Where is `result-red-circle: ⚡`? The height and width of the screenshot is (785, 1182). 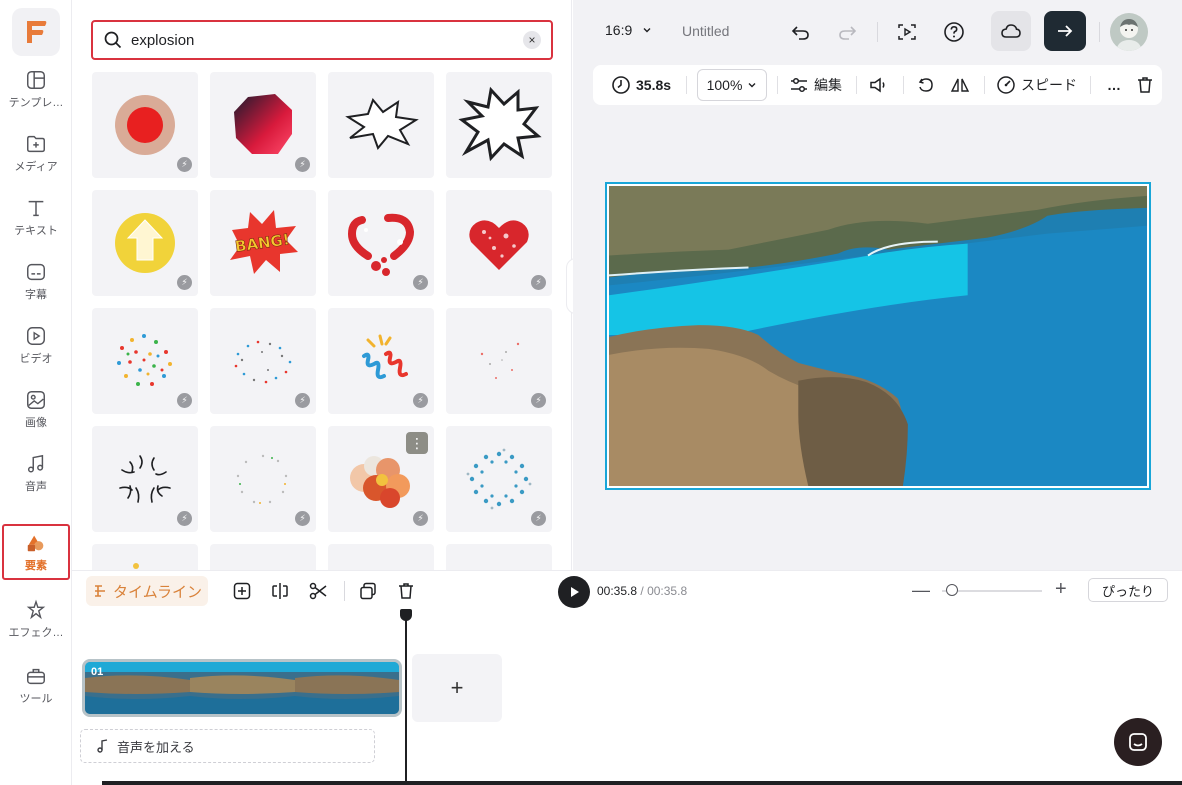
result-red-circle: ⚡ is located at coordinates (145, 125).